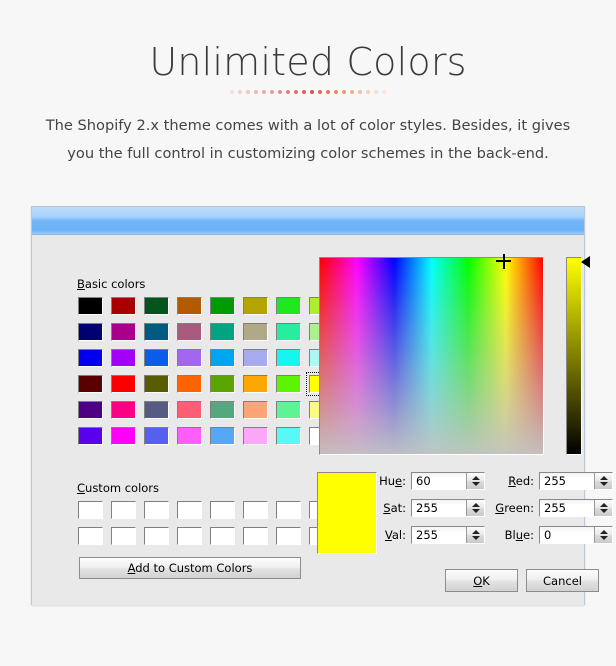 This screenshot has height=666, width=616. Describe the element at coordinates (475, 532) in the screenshot. I see `val-step-up-icon` at that location.